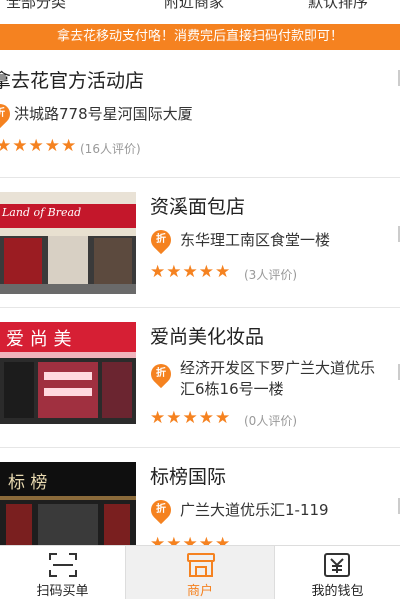  Describe the element at coordinates (337, 591) in the screenshot. I see `tab-label: 我的钱包` at that location.